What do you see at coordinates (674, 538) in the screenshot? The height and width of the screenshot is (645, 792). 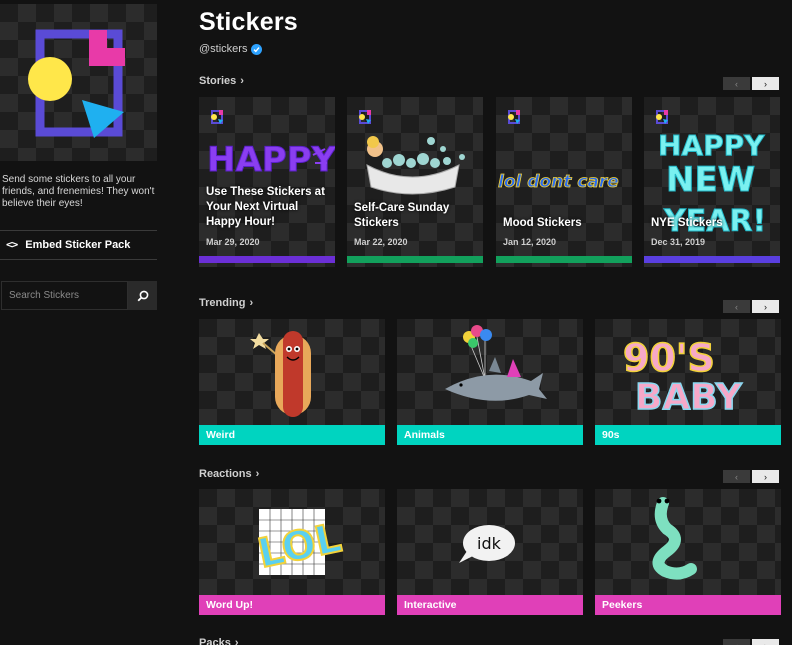 I see `worm-sticker` at bounding box center [674, 538].